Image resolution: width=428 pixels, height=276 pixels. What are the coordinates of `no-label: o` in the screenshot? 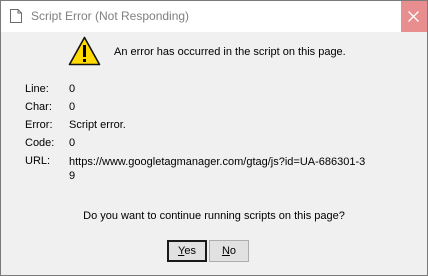 It's located at (233, 251).